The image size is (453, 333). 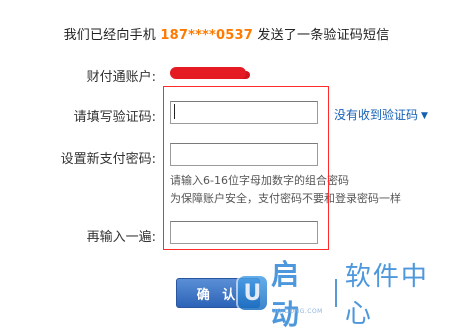 What do you see at coordinates (244, 232) in the screenshot?
I see `confirm-password-input` at bounding box center [244, 232].